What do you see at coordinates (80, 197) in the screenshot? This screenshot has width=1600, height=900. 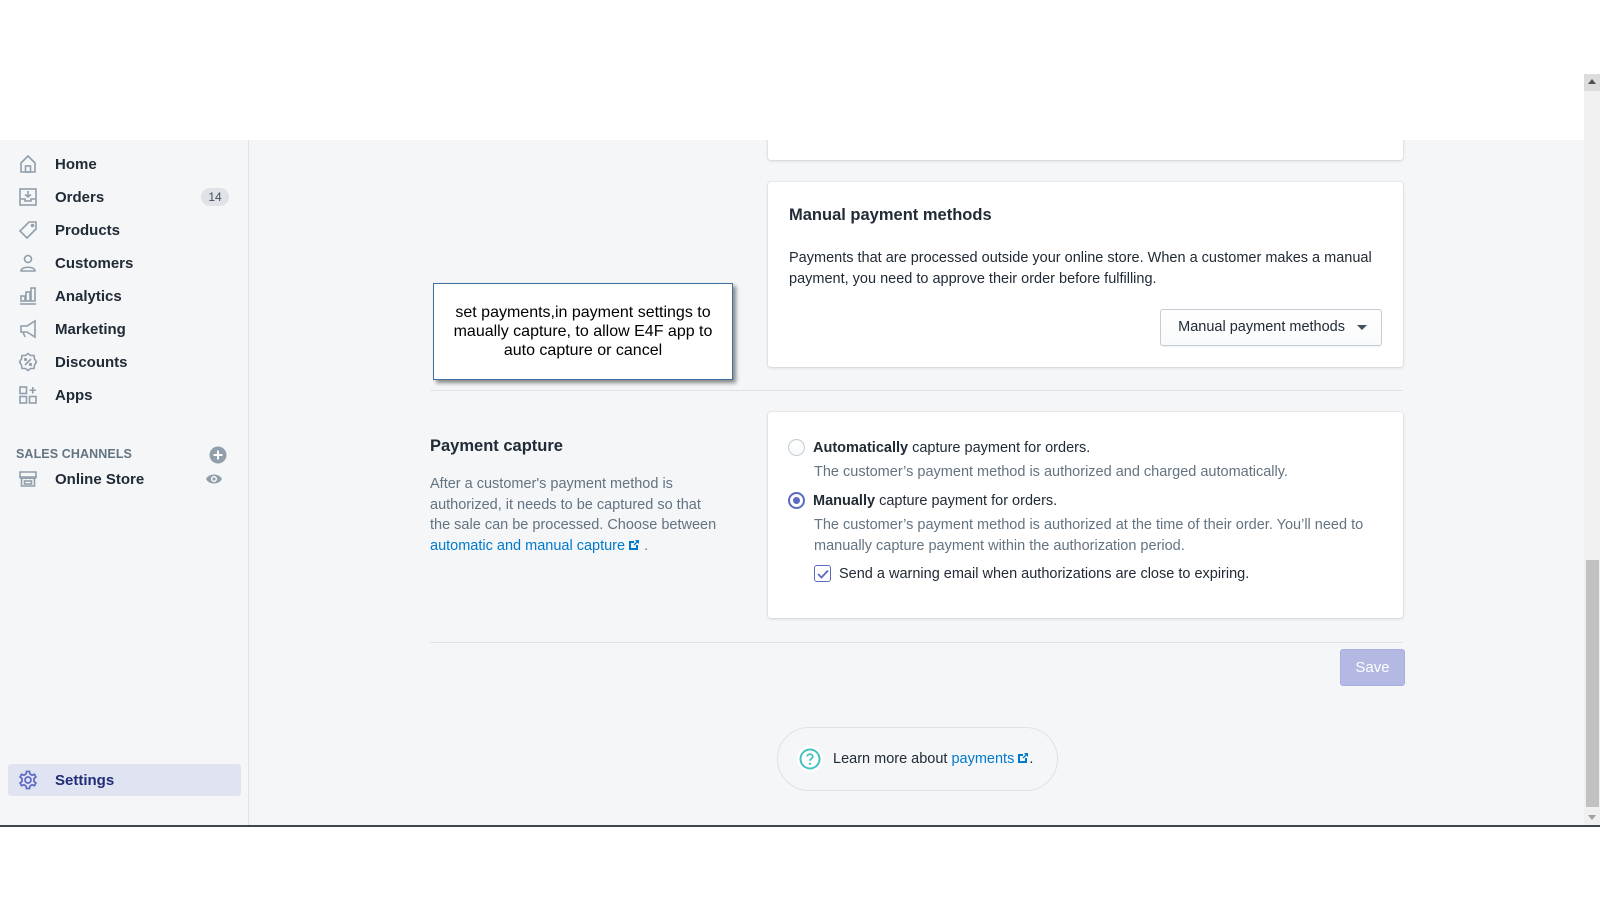 I see `sidebar-item-label: Orders` at bounding box center [80, 197].